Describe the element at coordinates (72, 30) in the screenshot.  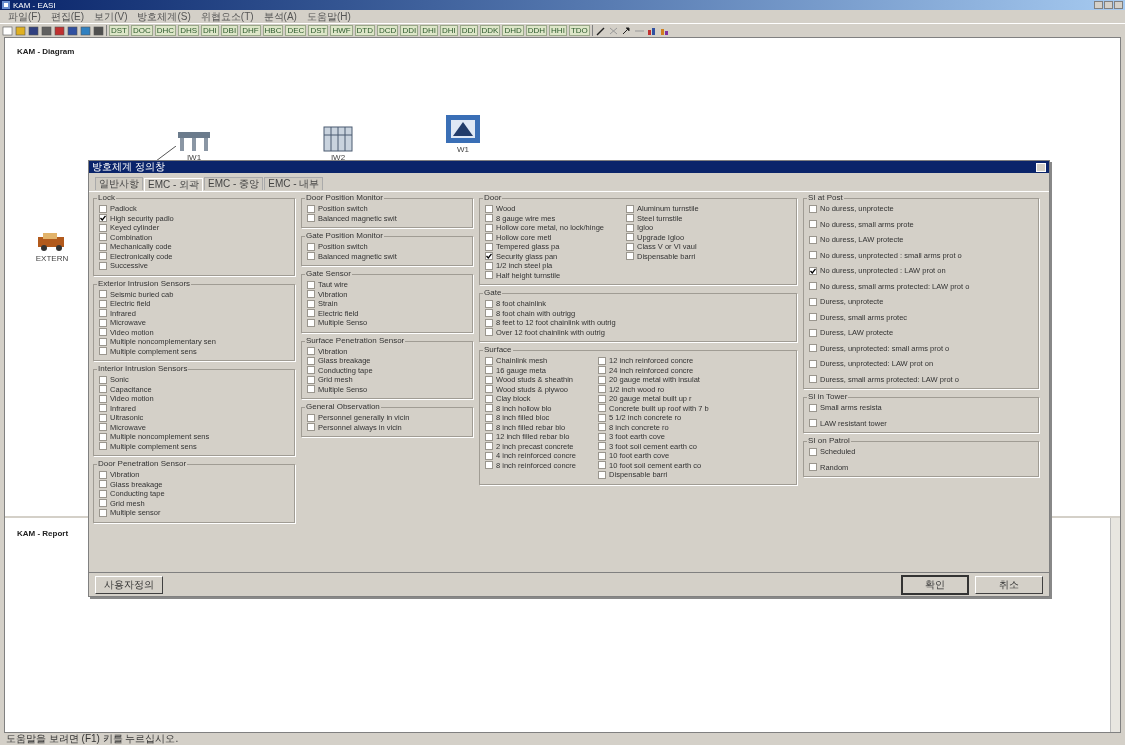
I see `toolbar-icon` at that location.